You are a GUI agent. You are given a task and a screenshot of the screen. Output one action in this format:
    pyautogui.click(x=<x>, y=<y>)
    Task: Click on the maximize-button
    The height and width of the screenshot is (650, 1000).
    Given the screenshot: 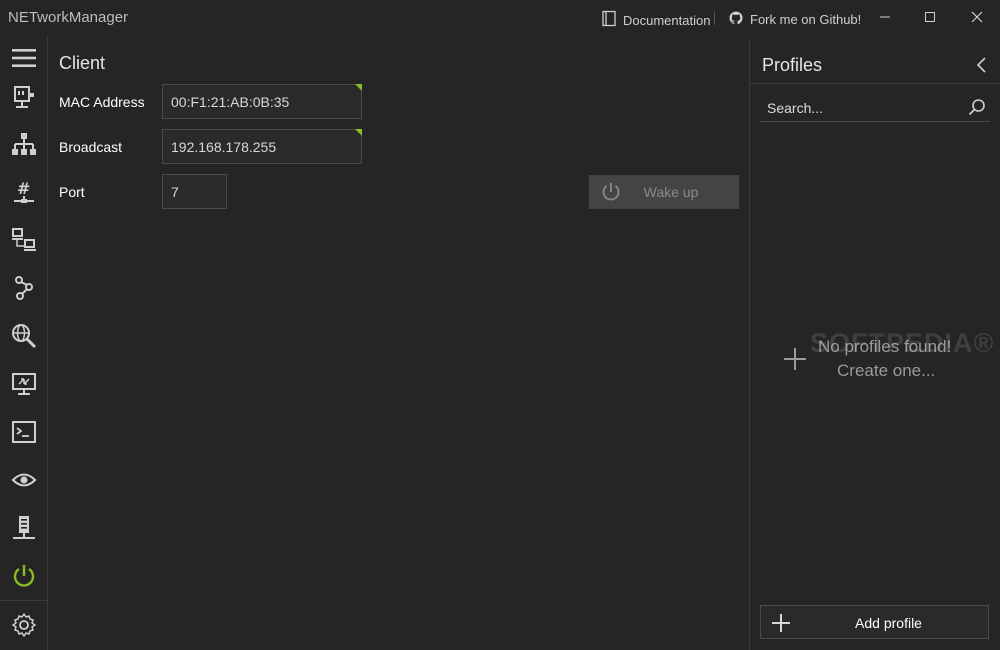 What is the action you would take?
    pyautogui.click(x=930, y=17)
    